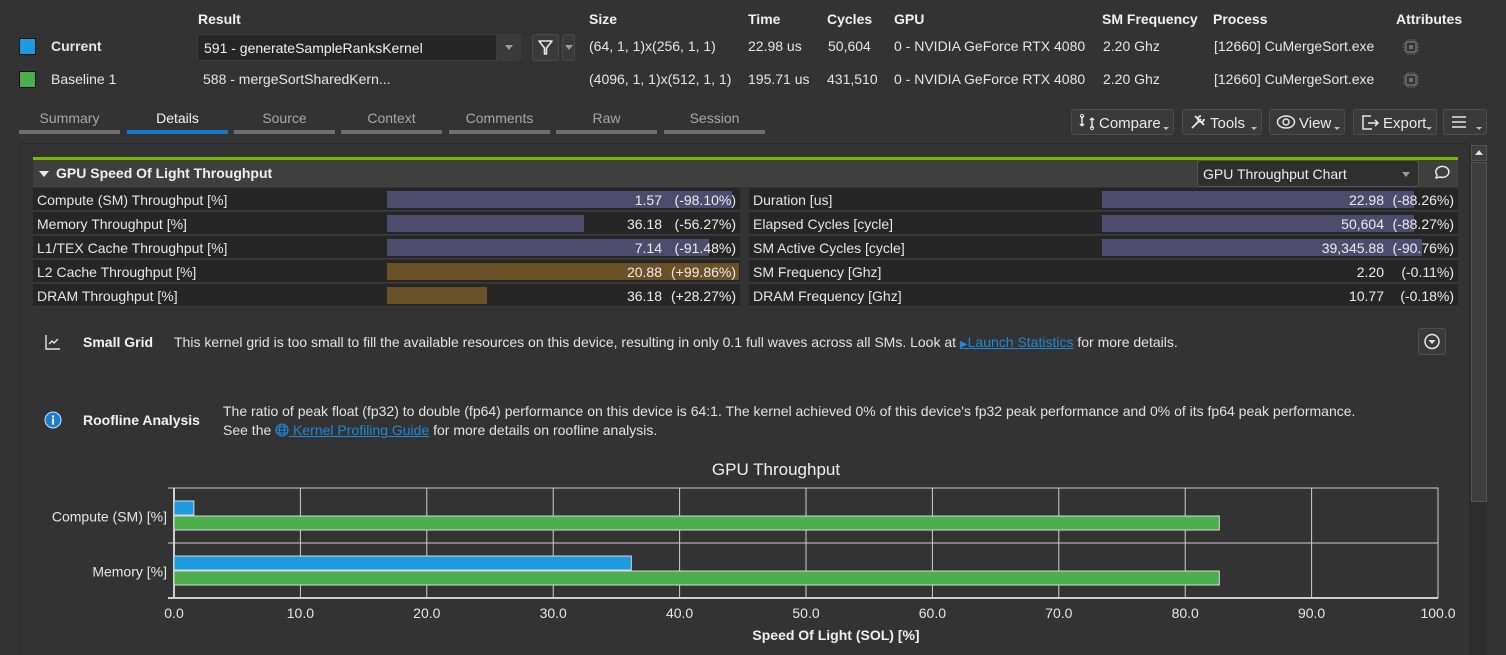 The image size is (1506, 655). I want to click on x-axis-label: Speed Of Light (SOL) [%], so click(835, 635).